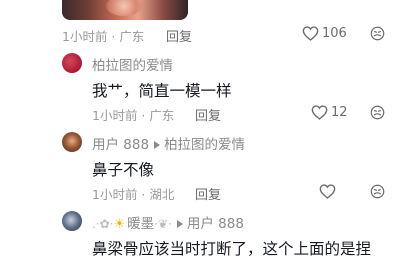  What do you see at coordinates (132, 64) in the screenshot?
I see `username: 柏拉图的爱情` at bounding box center [132, 64].